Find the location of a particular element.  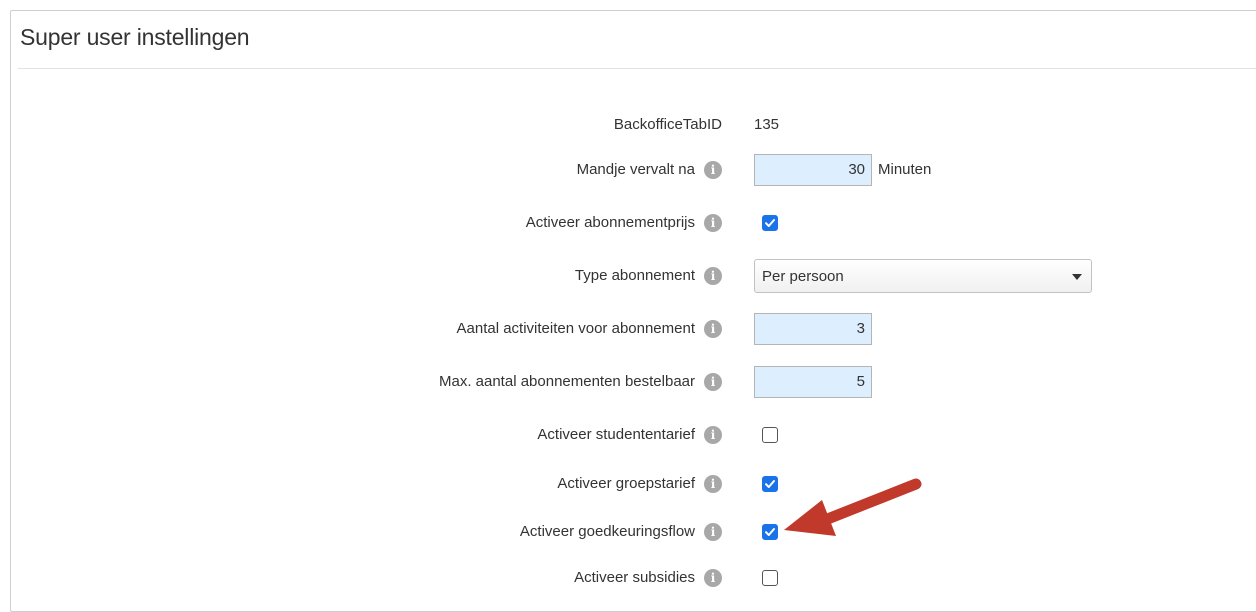

label-text: Mandje vervalt na is located at coordinates (635, 169).